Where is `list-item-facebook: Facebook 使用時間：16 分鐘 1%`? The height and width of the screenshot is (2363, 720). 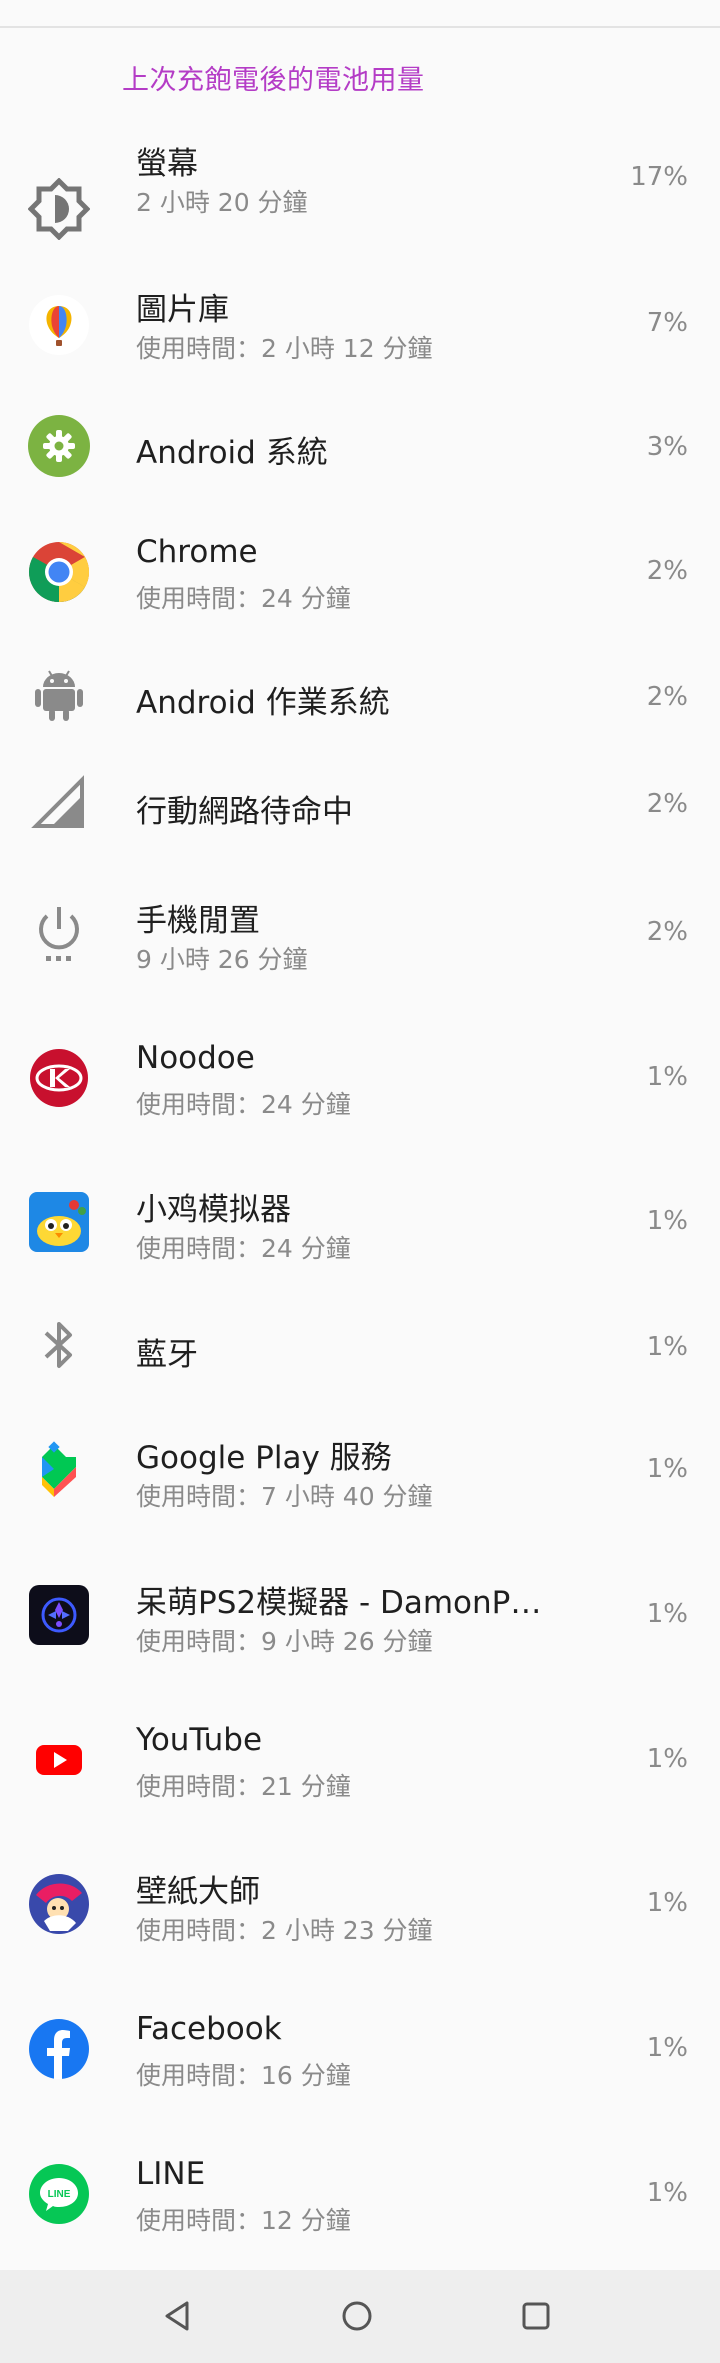 list-item-facebook: Facebook 使用時間：16 分鐘 1% is located at coordinates (360, 2071).